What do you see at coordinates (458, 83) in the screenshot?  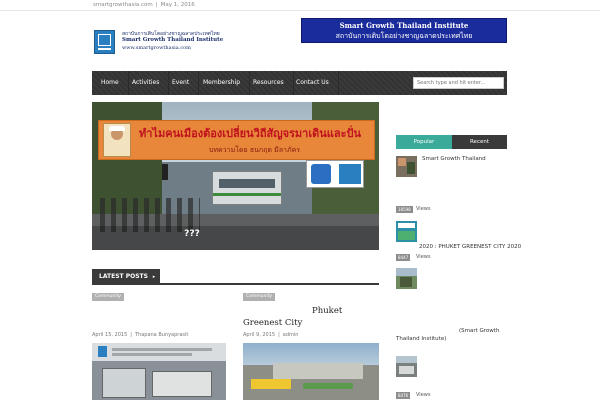 I see `search-input` at bounding box center [458, 83].